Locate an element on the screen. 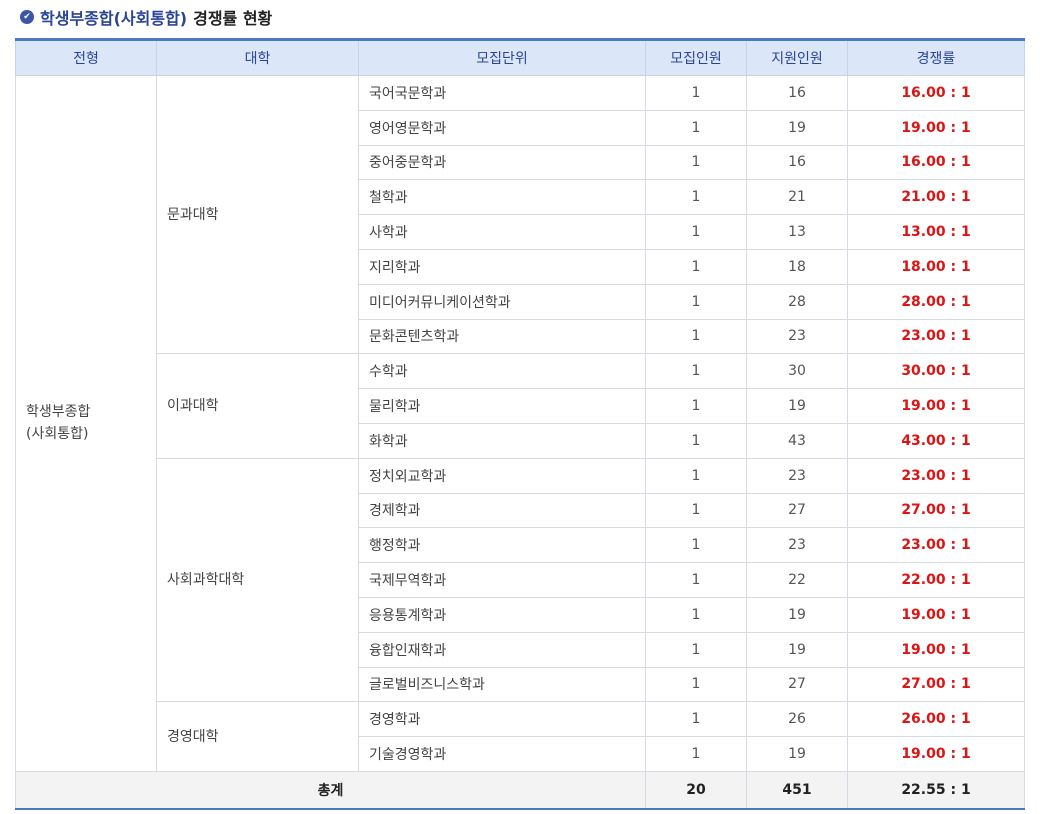 The image size is (1040, 814). total-row: 총계 20 451 22.55 : 1 is located at coordinates (520, 790).